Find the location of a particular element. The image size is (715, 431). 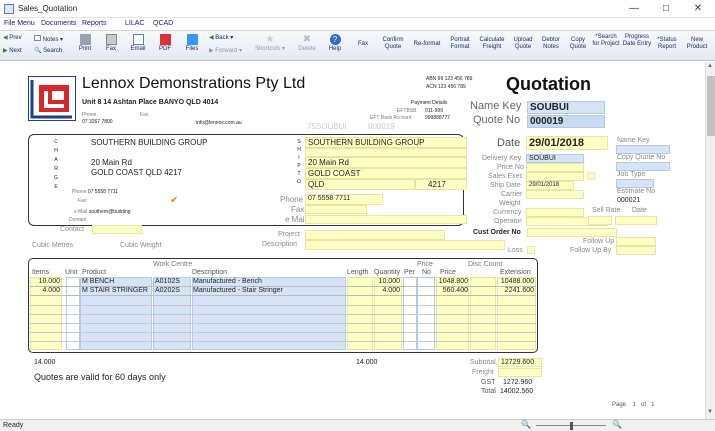

quote-no-field: 000019 is located at coordinates (566, 121).